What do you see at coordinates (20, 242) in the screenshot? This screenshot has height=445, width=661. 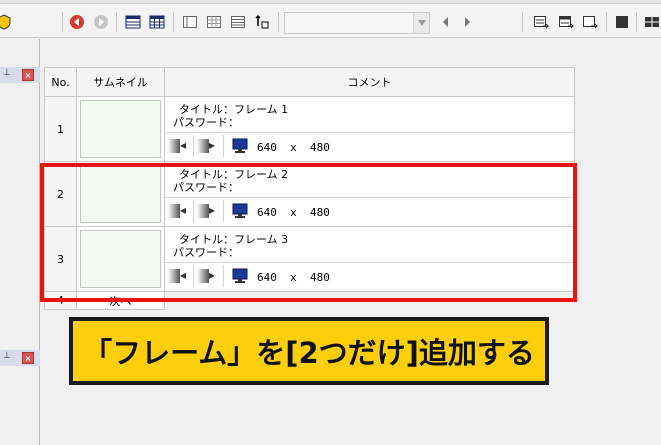 I see `left-panel: ⊥ × ⊥ ×` at bounding box center [20, 242].